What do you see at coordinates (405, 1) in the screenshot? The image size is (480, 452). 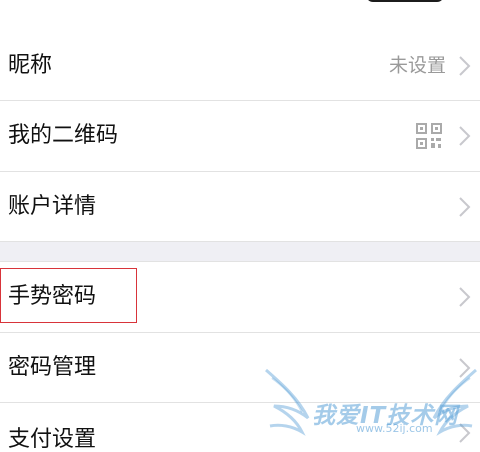 I see `avatar` at bounding box center [405, 1].